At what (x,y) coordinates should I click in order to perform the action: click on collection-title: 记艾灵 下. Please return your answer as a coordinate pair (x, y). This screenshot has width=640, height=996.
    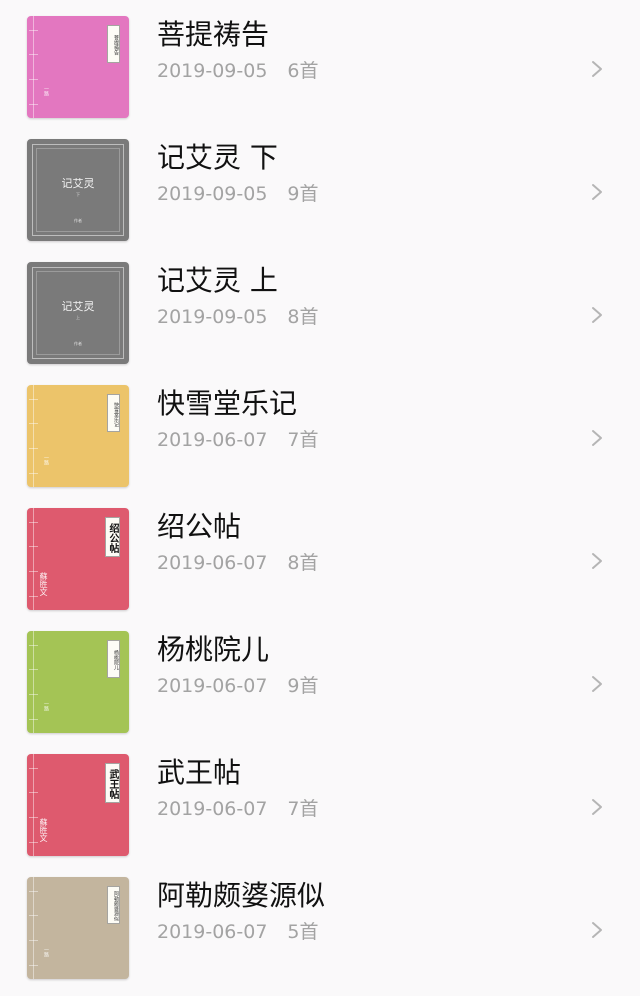
    Looking at the image, I should click on (217, 157).